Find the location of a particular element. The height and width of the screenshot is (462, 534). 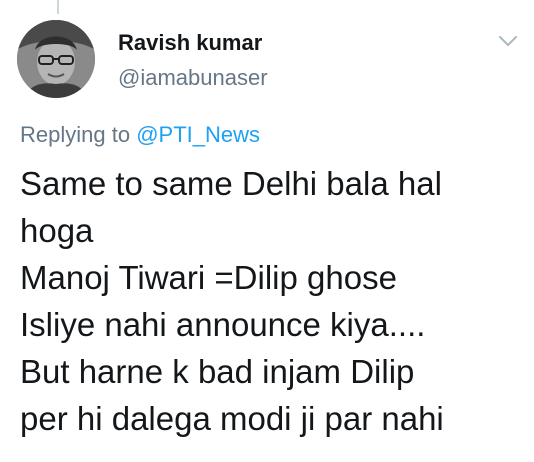

profile-photo-icon is located at coordinates (56, 59).